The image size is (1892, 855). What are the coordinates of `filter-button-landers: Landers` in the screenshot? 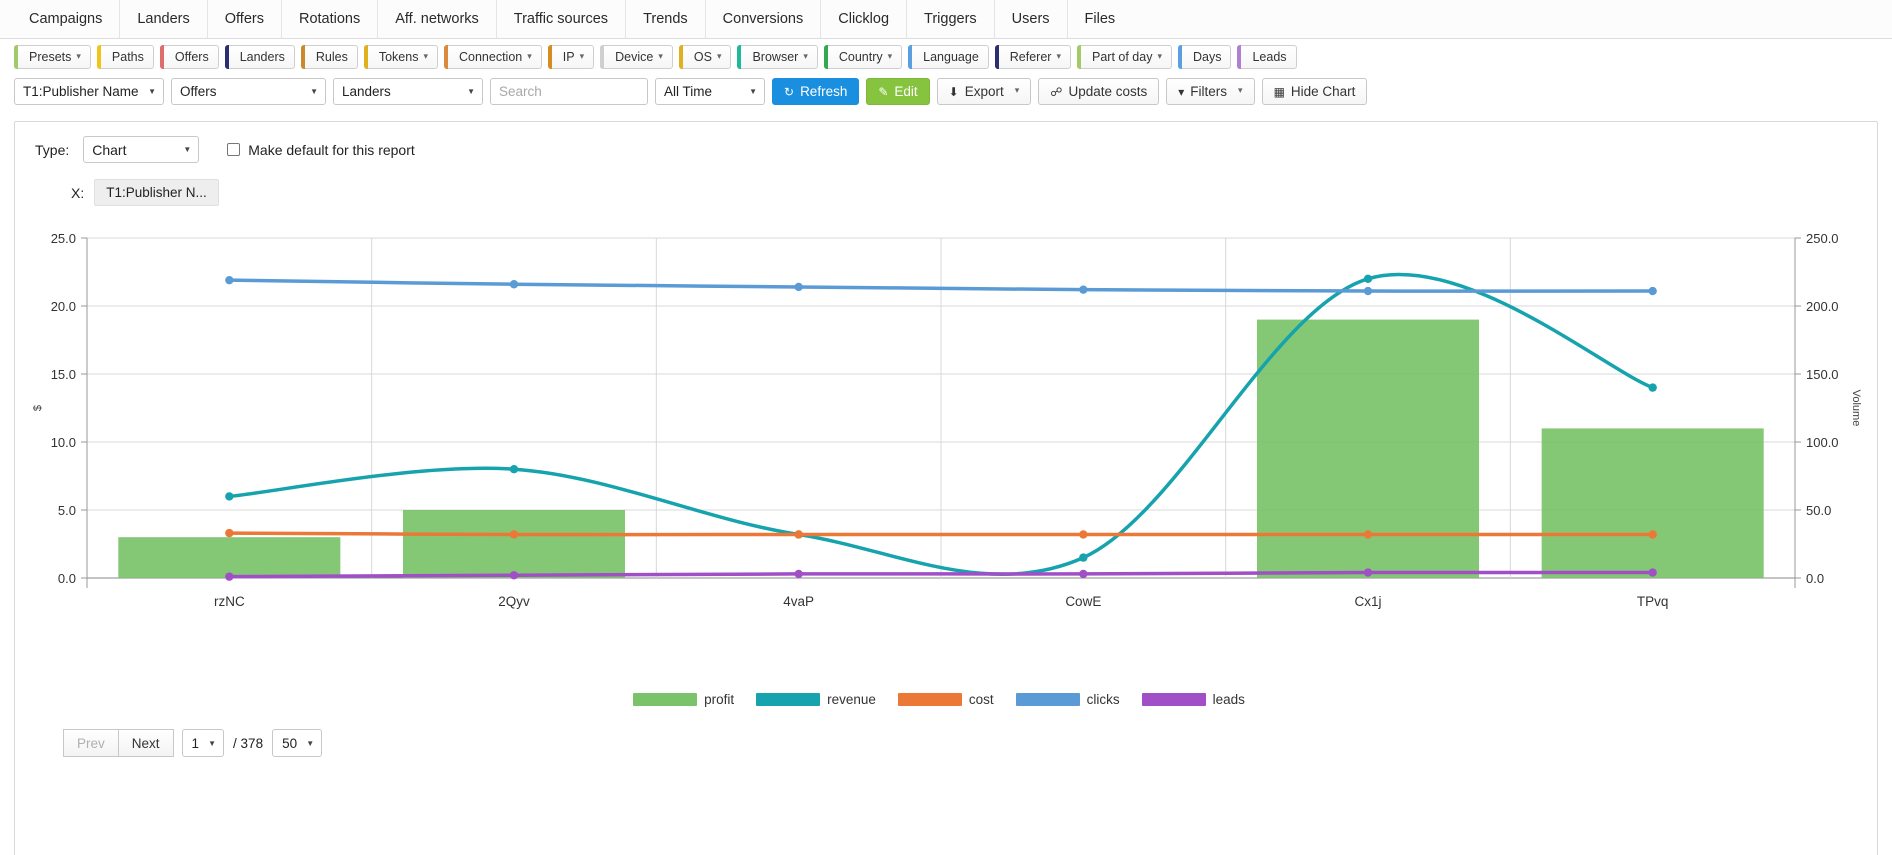 It's located at (259, 57).